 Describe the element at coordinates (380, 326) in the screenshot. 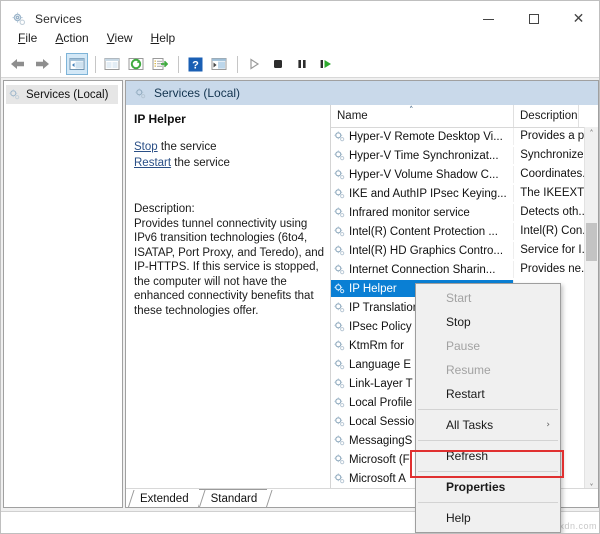

I see `service-name-text: IPsec Policy` at that location.